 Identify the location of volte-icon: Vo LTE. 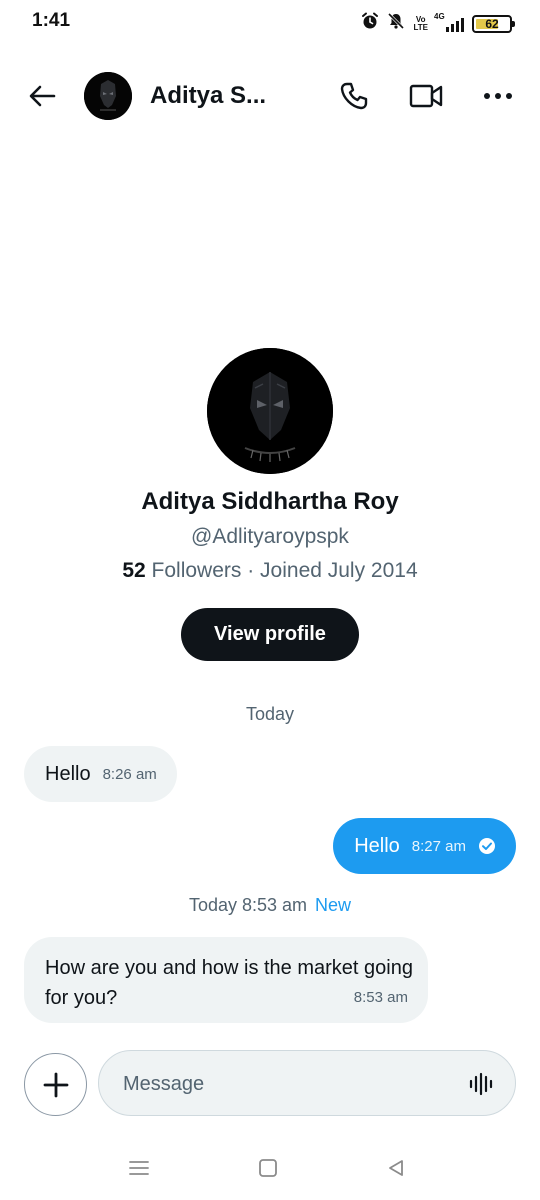
(420, 23).